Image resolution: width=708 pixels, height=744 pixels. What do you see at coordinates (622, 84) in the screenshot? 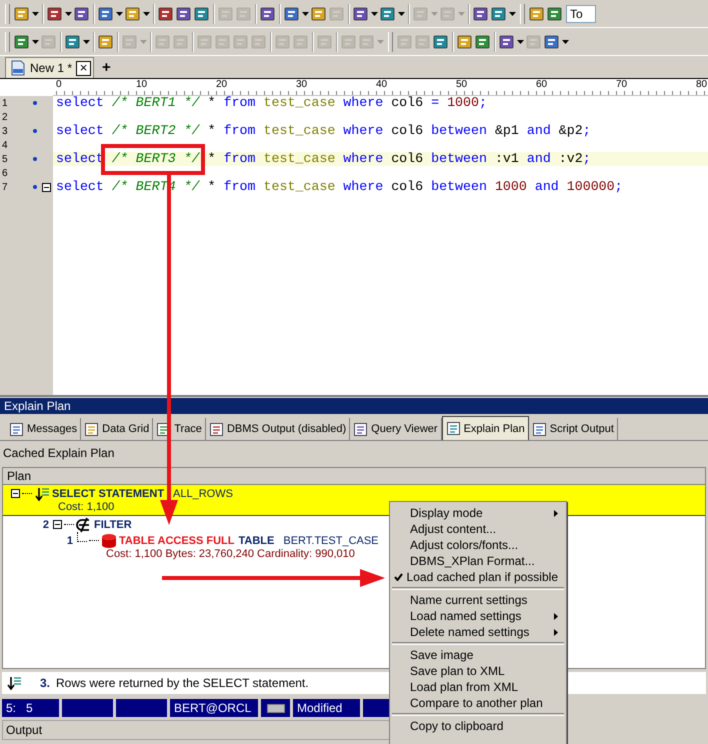
I see `ruler-number: 70` at bounding box center [622, 84].